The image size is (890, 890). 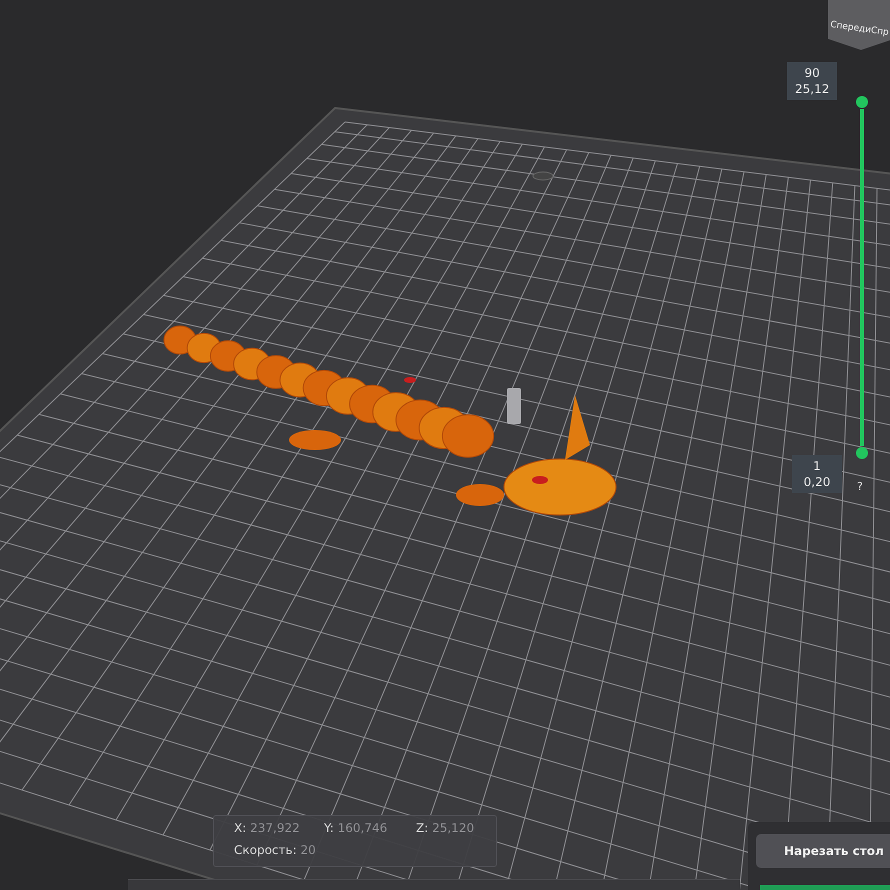 I want to click on layer-height: 25,12, so click(x=812, y=89).